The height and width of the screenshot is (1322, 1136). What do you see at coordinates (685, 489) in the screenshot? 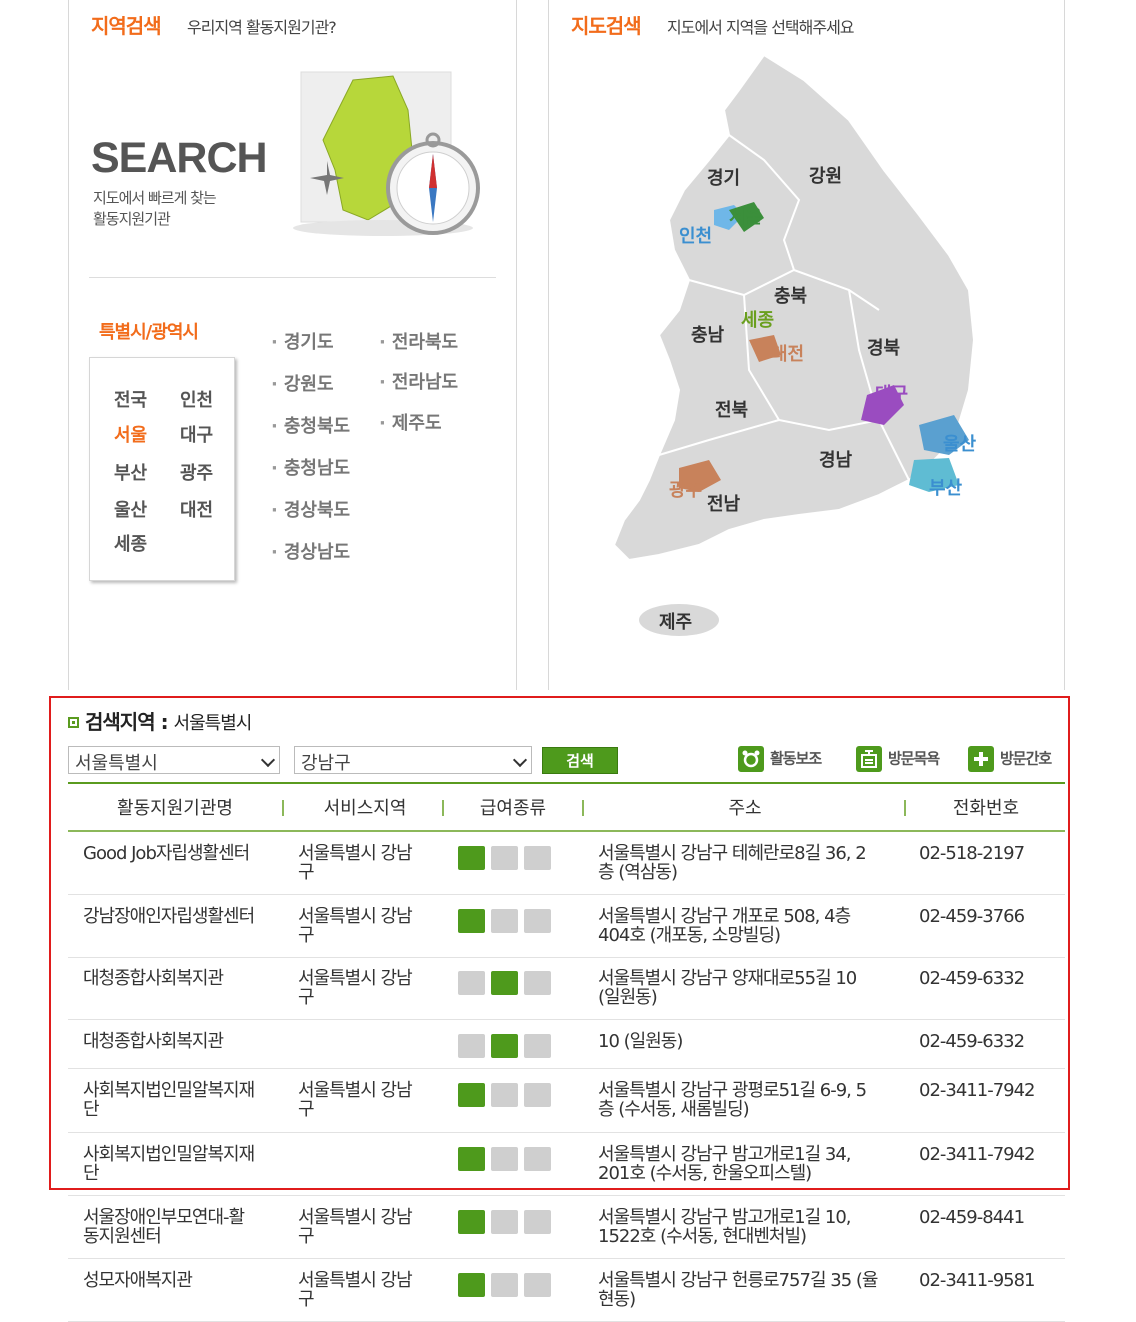
I see `map-label-gwangju: 광주` at bounding box center [685, 489].